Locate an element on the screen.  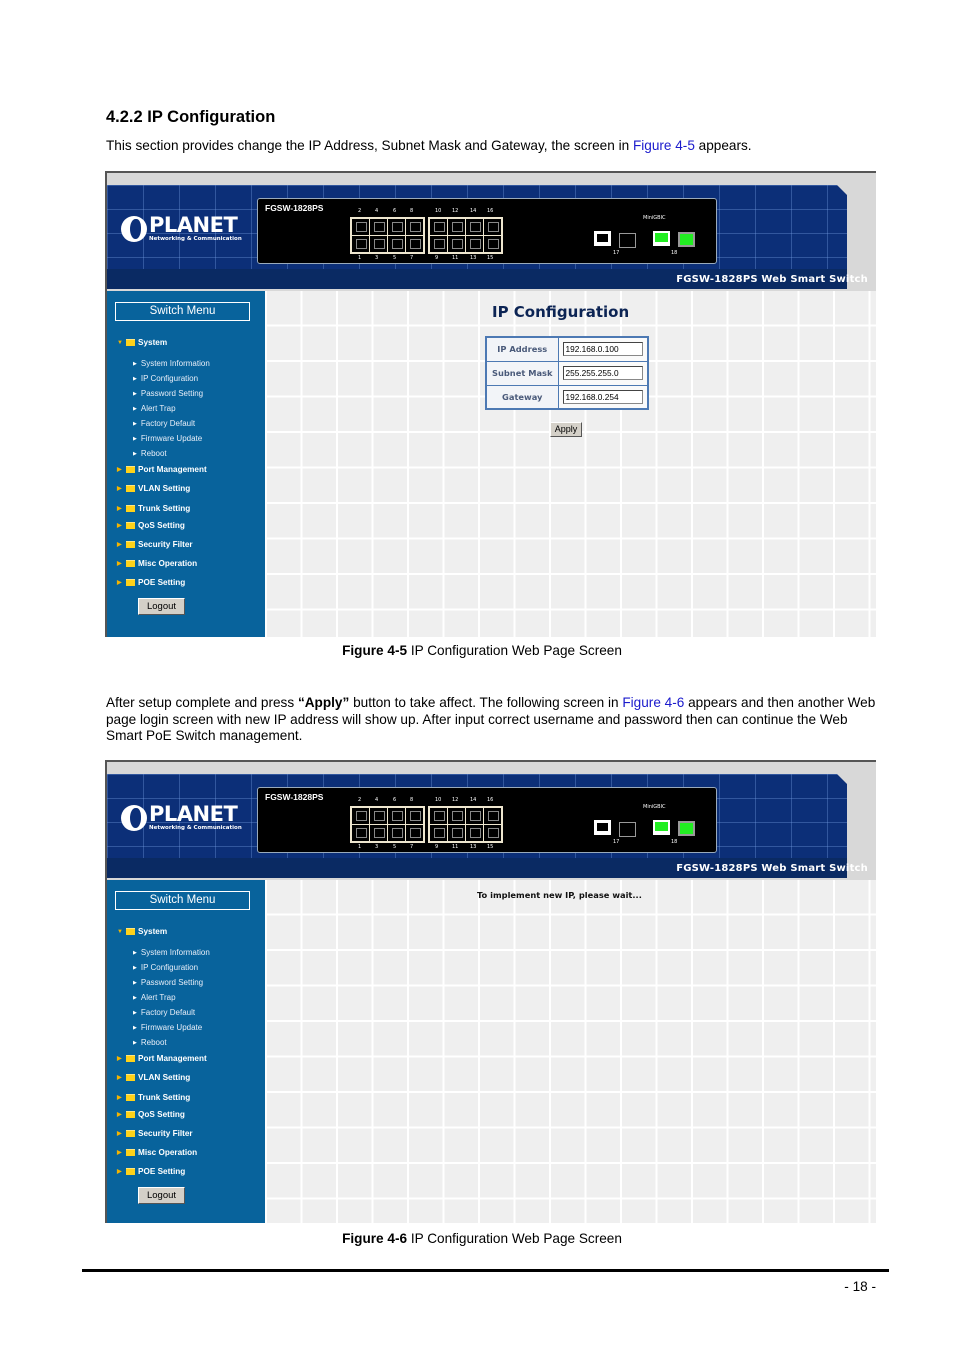
intro-text-end: appears. is located at coordinates (723, 145).